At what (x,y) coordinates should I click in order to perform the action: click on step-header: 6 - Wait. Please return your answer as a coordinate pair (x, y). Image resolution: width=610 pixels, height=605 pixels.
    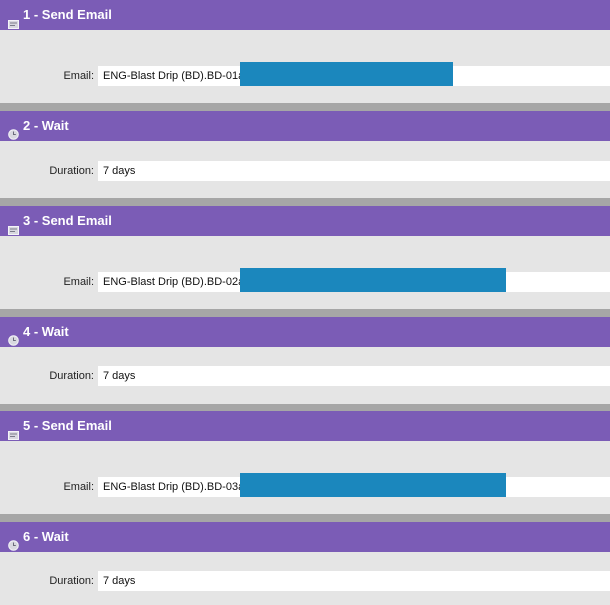
    Looking at the image, I should click on (305, 537).